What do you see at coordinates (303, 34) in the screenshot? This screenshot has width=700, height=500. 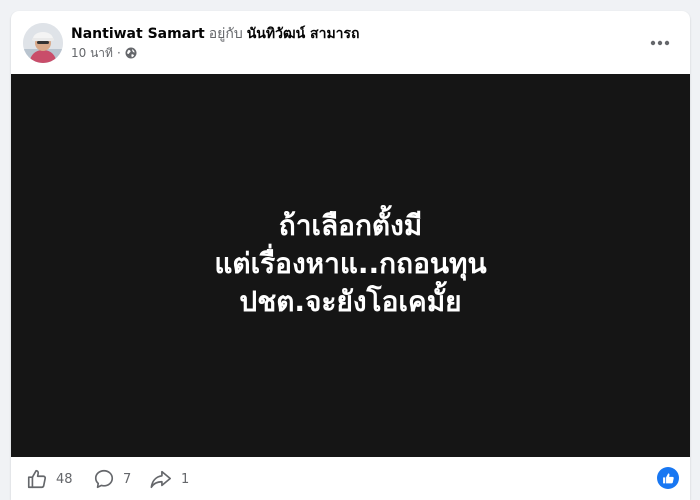 I see `tagged-name: นันทิวัฒน์ สามารถ` at bounding box center [303, 34].